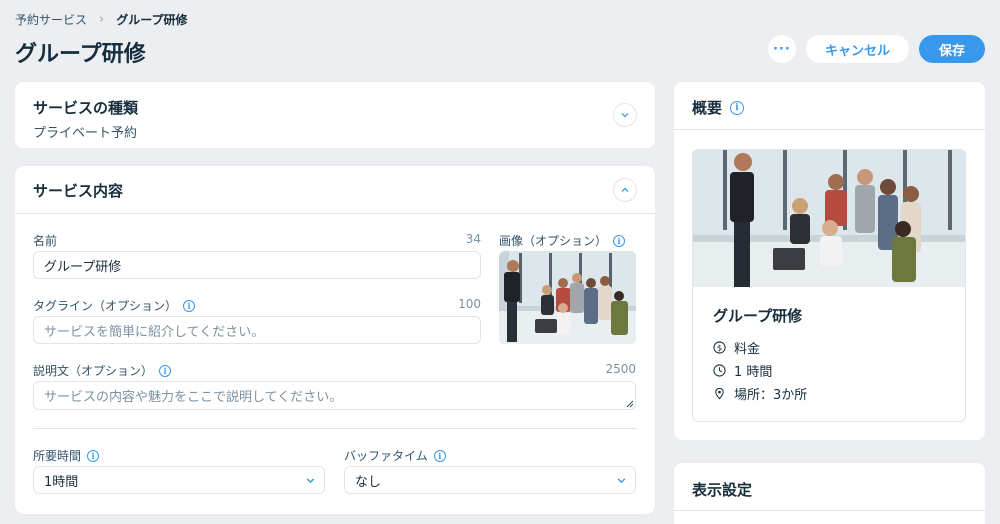  Describe the element at coordinates (152, 20) in the screenshot. I see `breadcrumb-current: グループ研修` at that location.